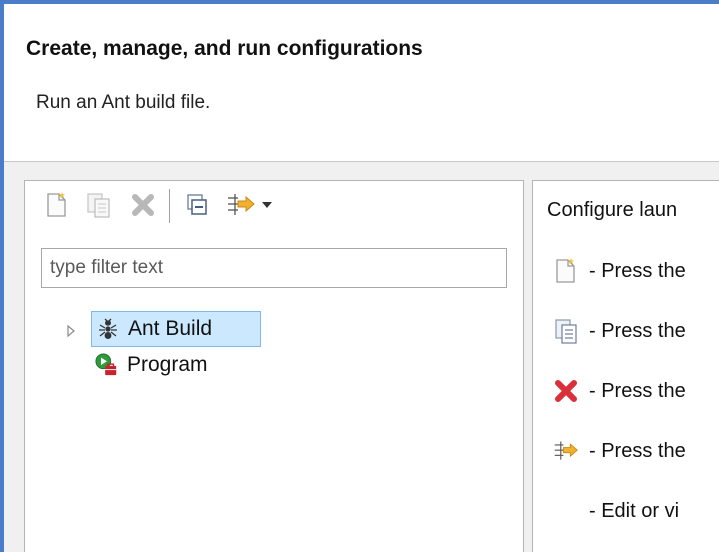 This screenshot has height=552, width=719. Describe the element at coordinates (612, 210) in the screenshot. I see `details-heading: Configure laun` at that location.